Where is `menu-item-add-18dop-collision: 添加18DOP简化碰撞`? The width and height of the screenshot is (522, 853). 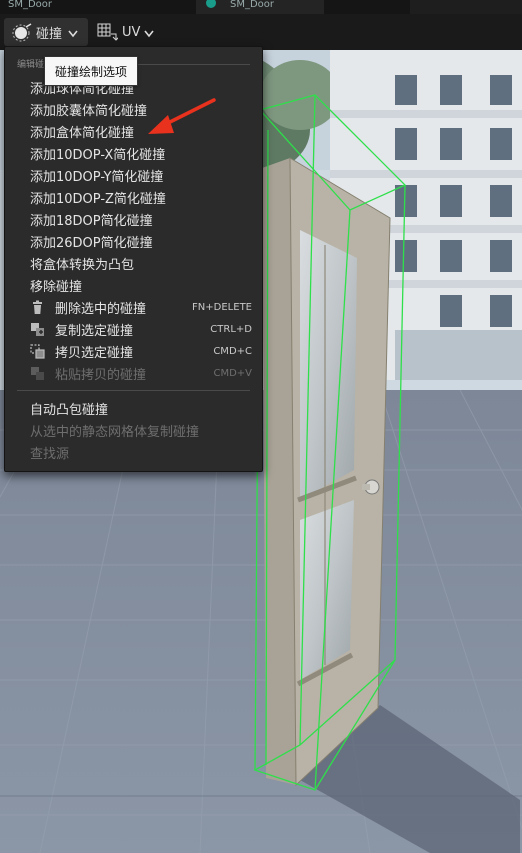
menu-item-add-18dop-collision: 添加18DOP简化碰撞 is located at coordinates (133, 219).